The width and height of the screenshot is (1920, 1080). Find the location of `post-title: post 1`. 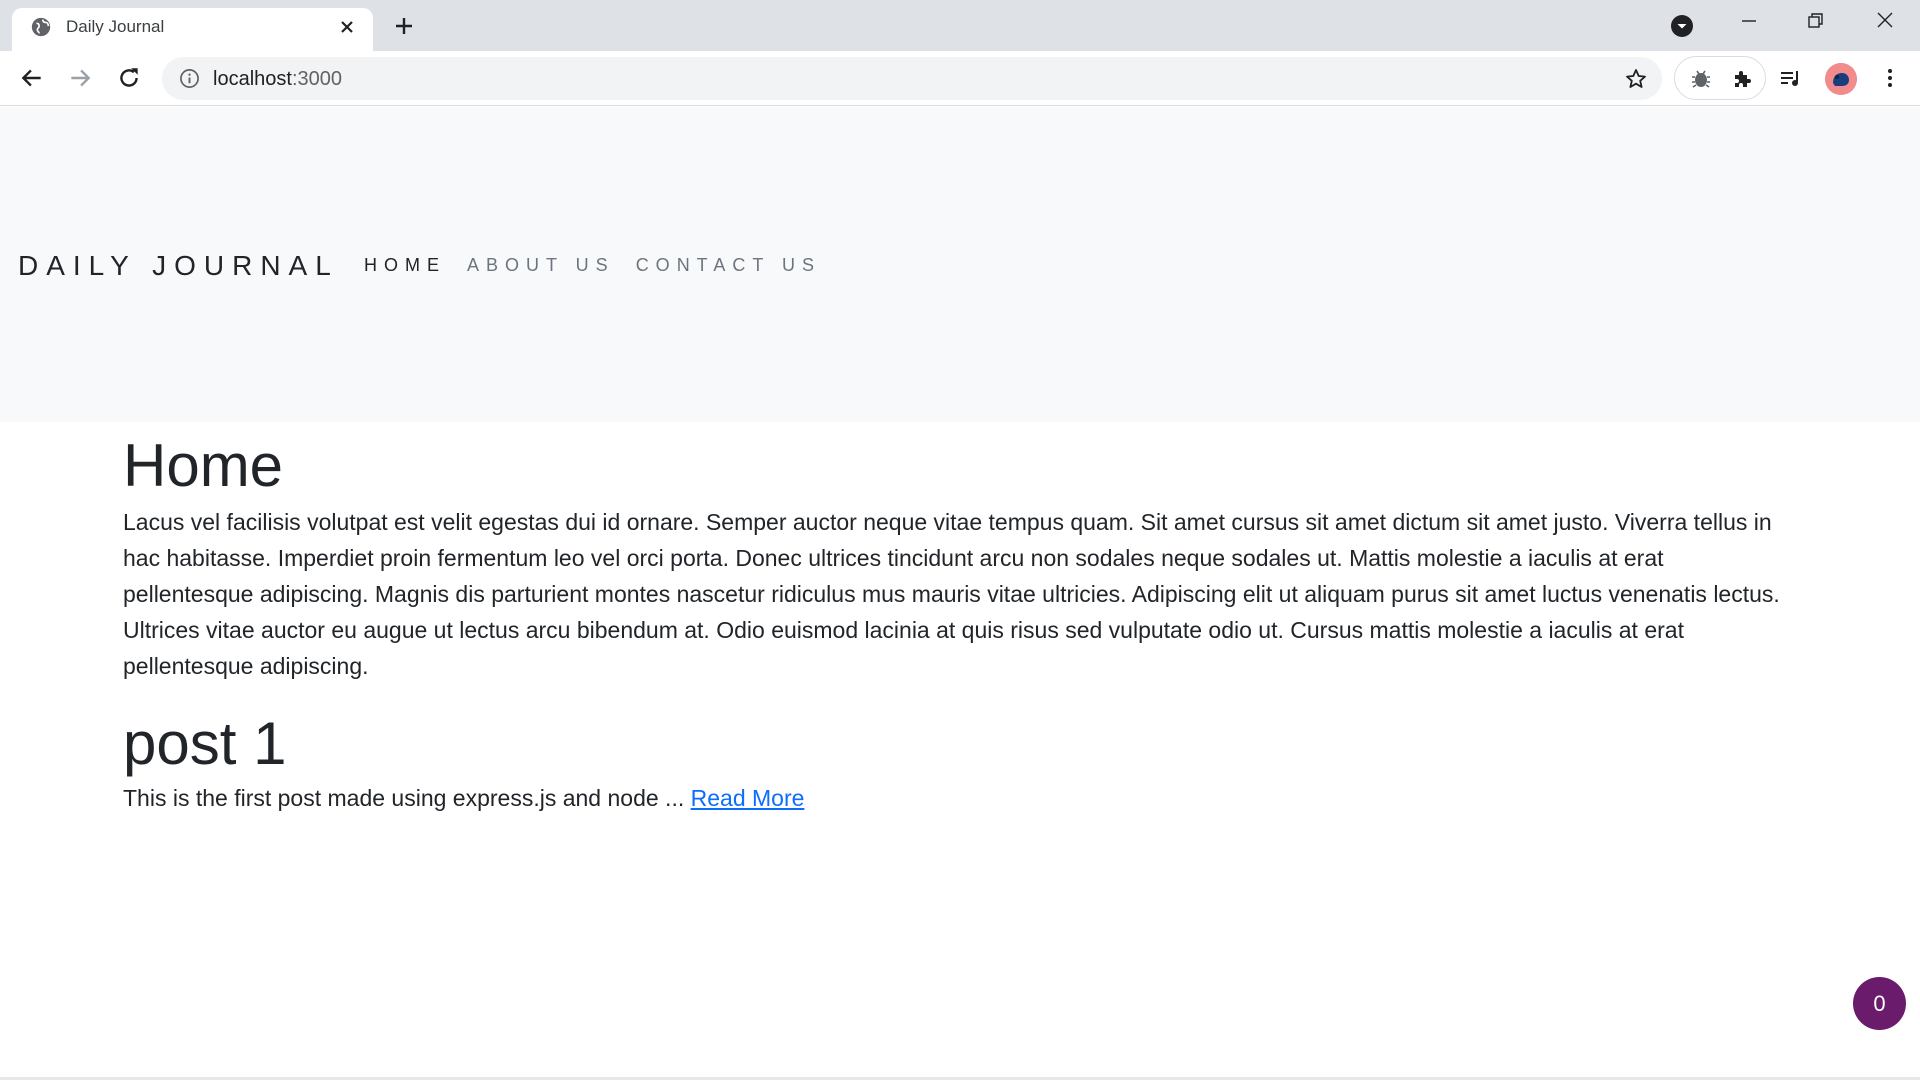

post-title: post 1 is located at coordinates (205, 743).